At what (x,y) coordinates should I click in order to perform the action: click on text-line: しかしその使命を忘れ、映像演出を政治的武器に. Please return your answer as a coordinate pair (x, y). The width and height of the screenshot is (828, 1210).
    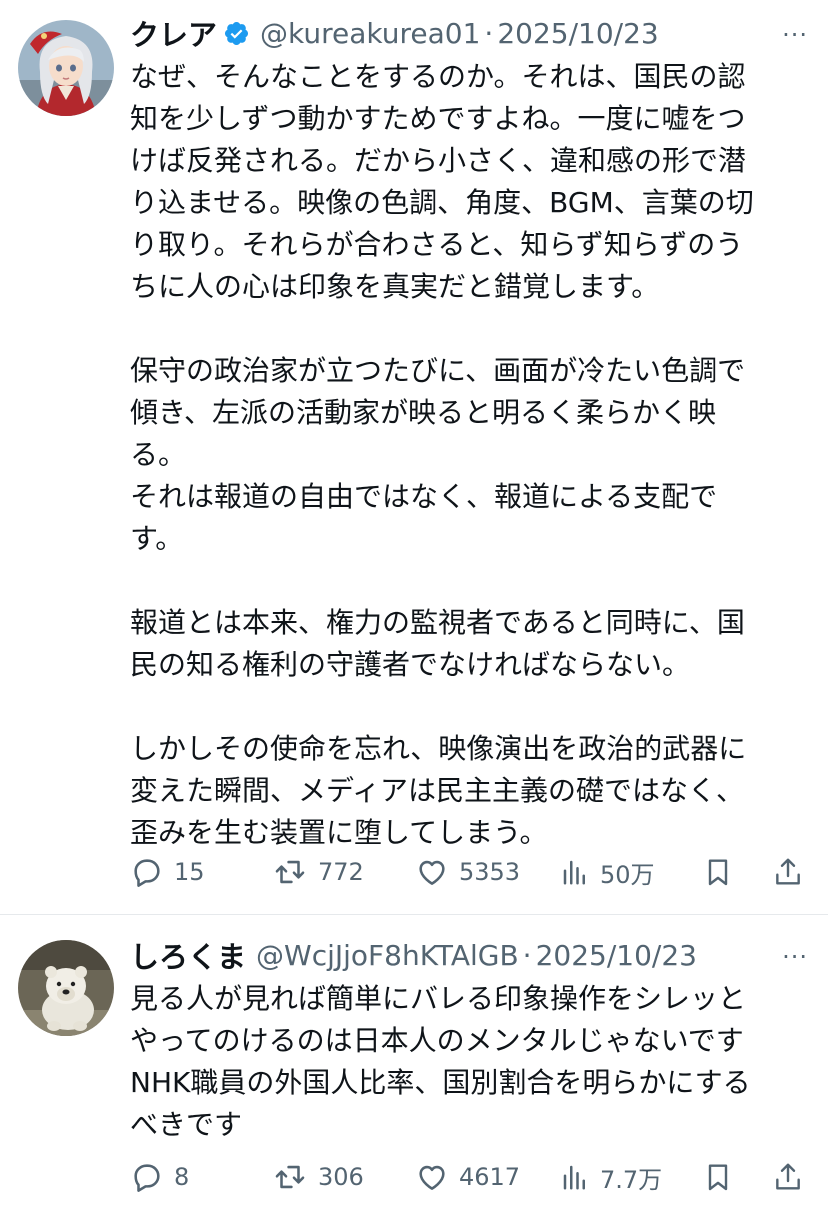
    Looking at the image, I should click on (438, 748).